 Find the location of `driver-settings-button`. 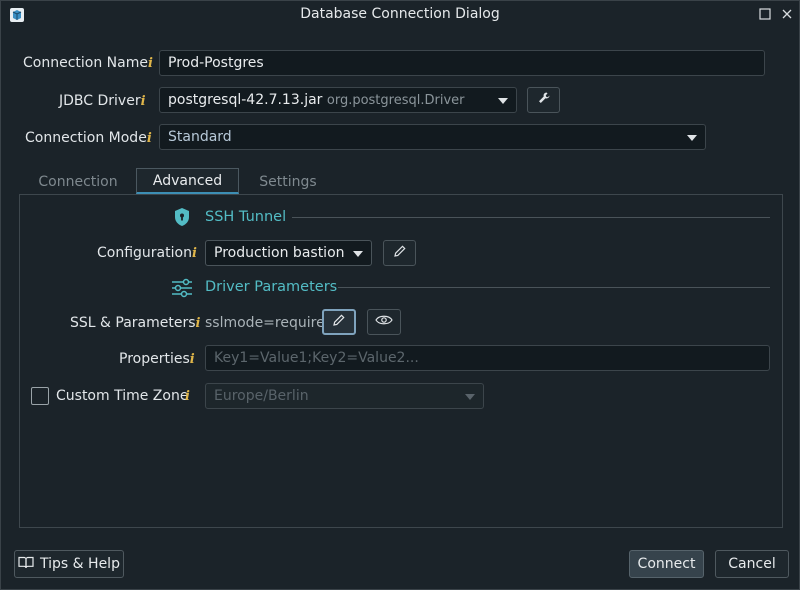

driver-settings-button is located at coordinates (543, 100).